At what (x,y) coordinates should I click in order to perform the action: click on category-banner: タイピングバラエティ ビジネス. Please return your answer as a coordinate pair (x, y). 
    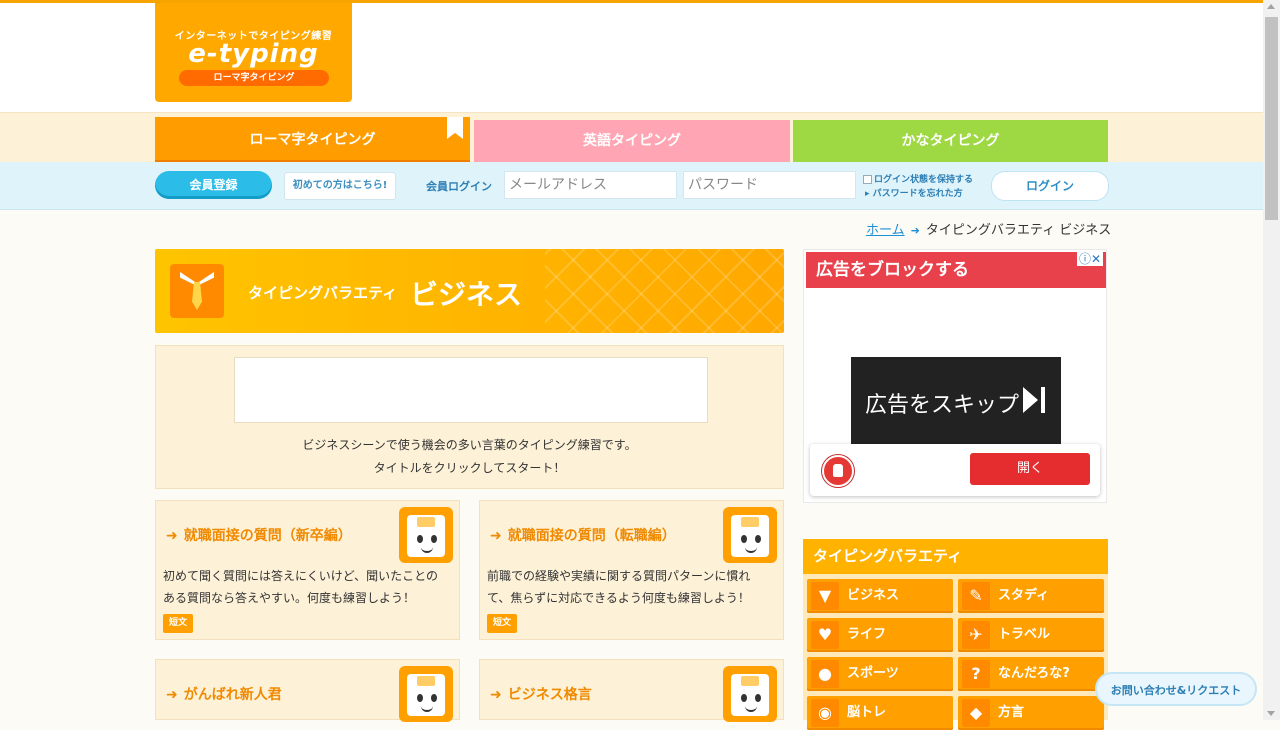
    Looking at the image, I should click on (469, 291).